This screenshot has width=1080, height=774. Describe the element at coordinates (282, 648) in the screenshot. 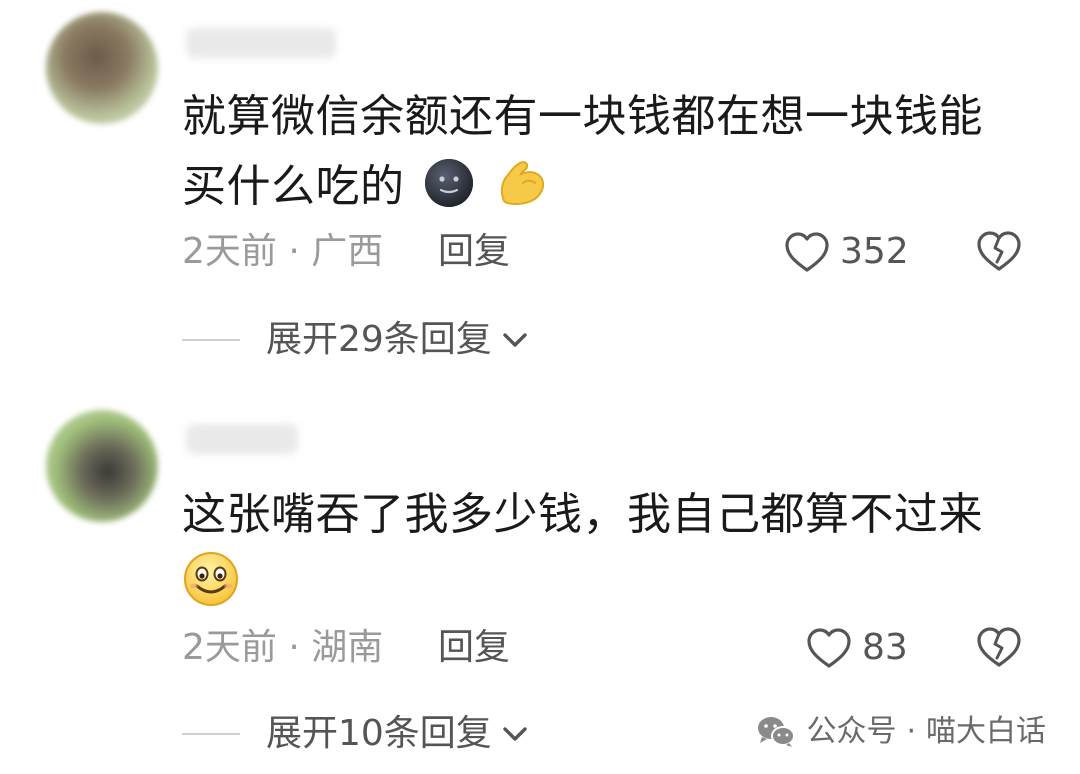

I see `comment-meta: 2天前 · 湖南` at that location.